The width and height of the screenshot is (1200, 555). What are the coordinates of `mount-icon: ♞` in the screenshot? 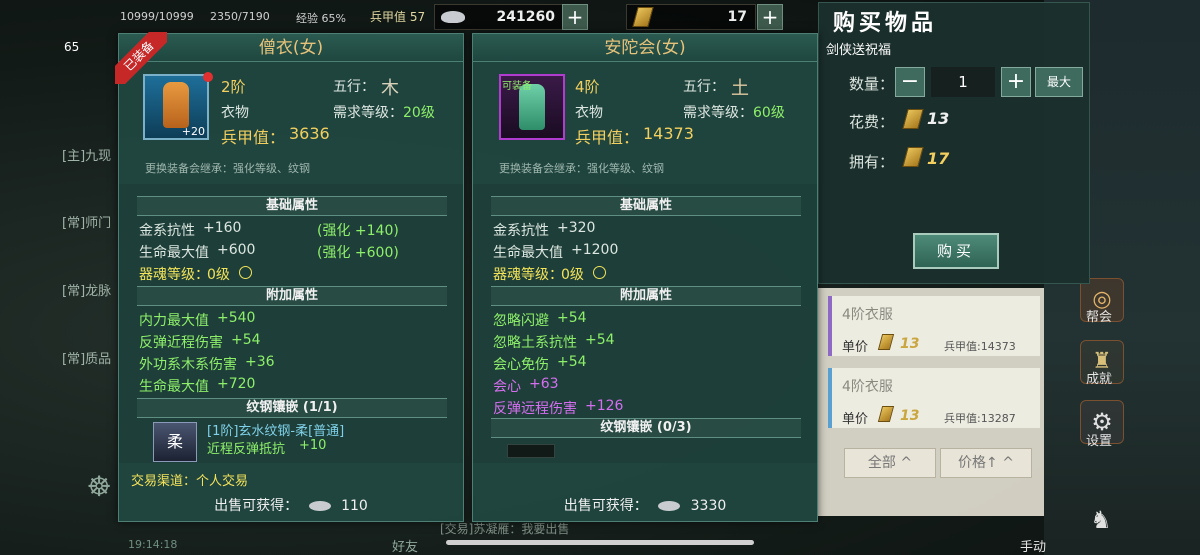 It's located at (1101, 521).